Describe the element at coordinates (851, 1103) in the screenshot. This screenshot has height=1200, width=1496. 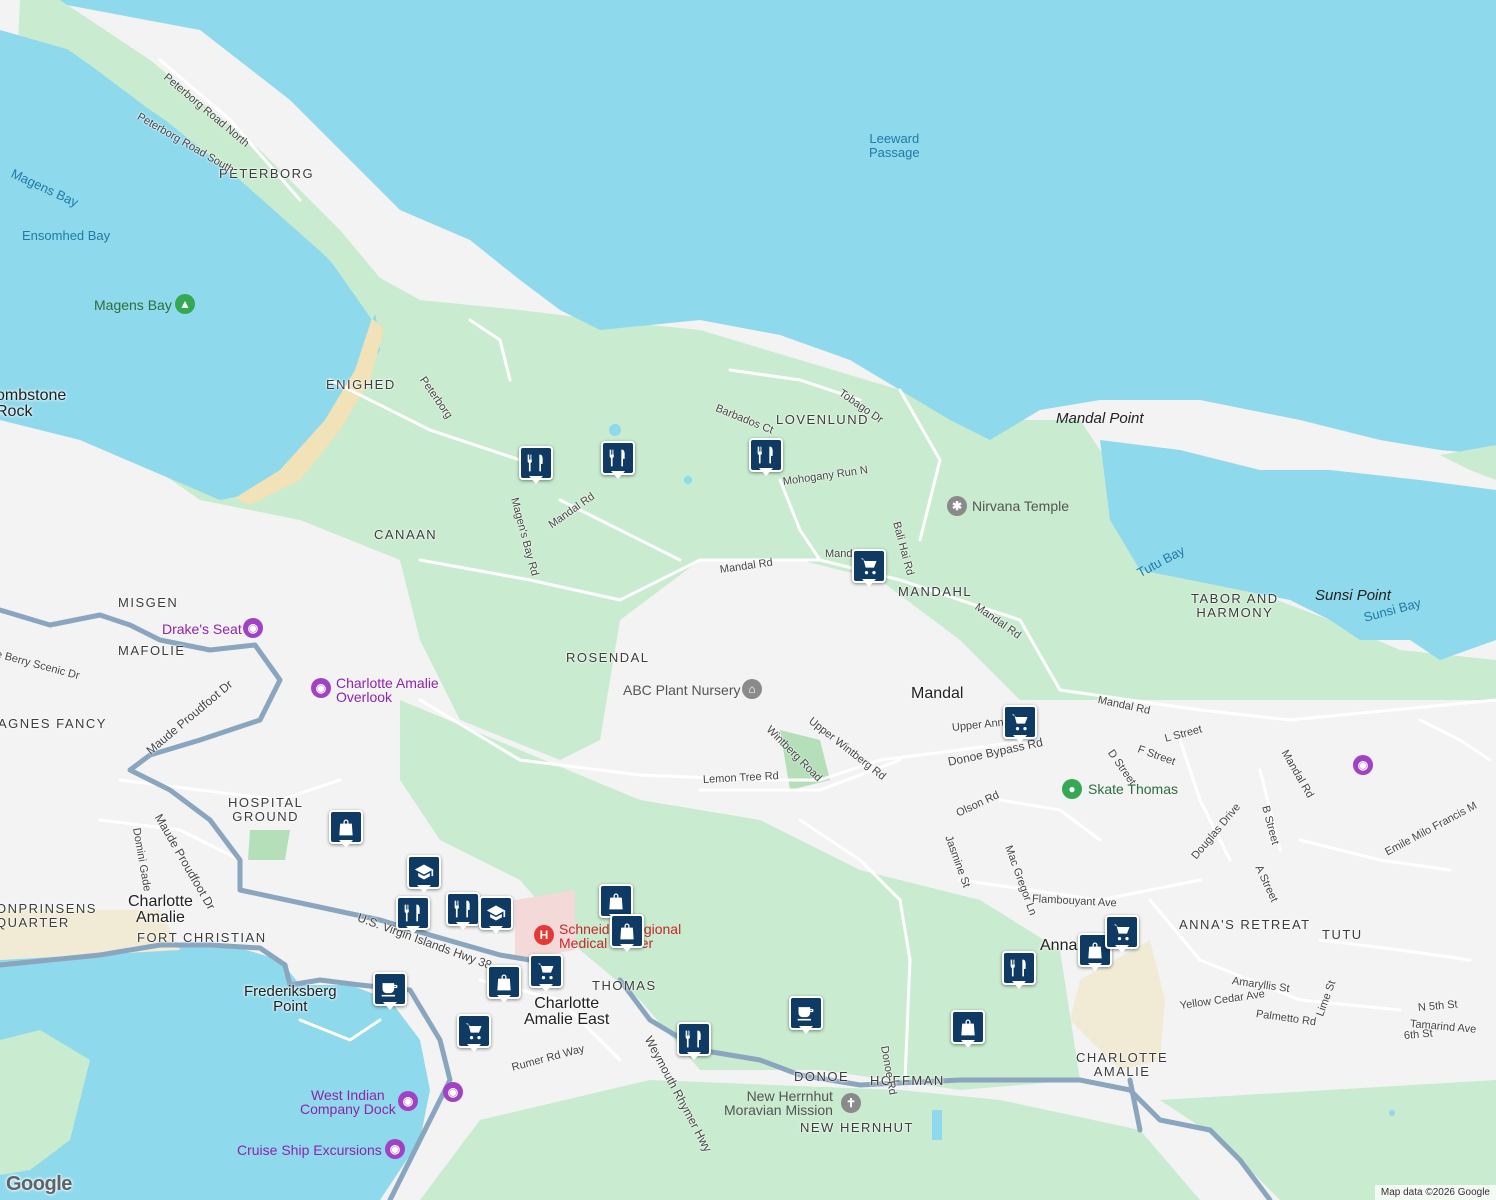
I see `church-icon: ✝` at that location.